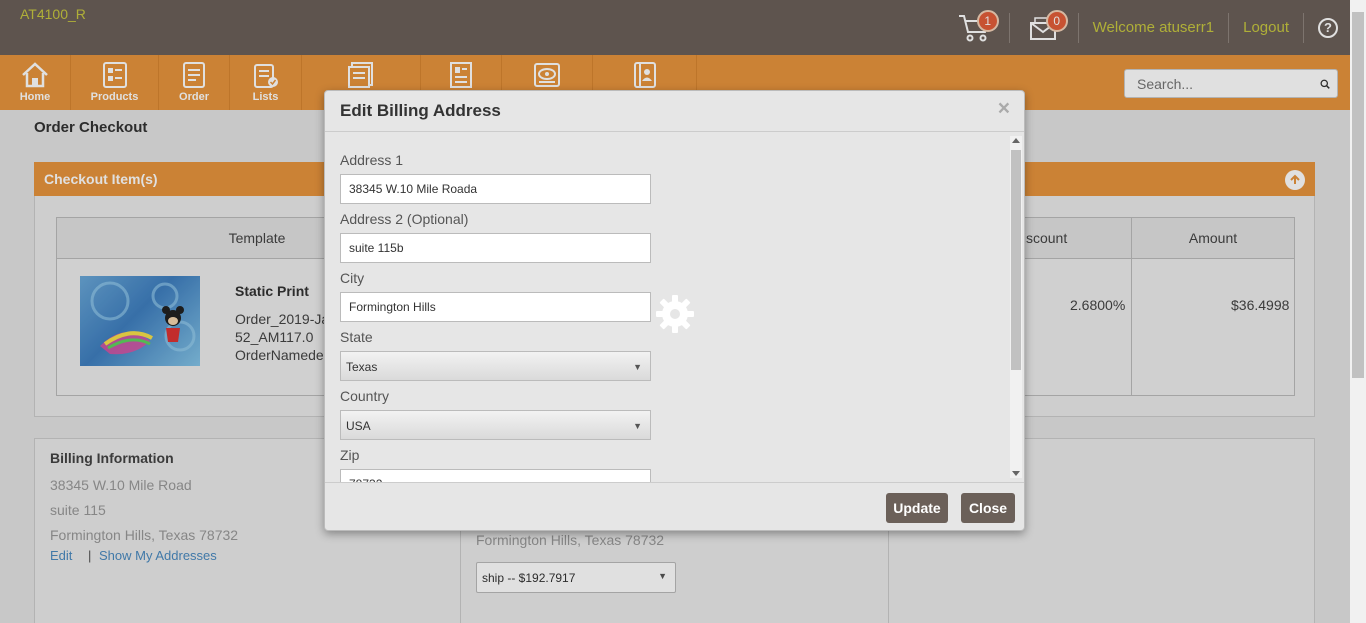 The image size is (1366, 623). What do you see at coordinates (352, 278) in the screenshot?
I see `city-label: City` at bounding box center [352, 278].